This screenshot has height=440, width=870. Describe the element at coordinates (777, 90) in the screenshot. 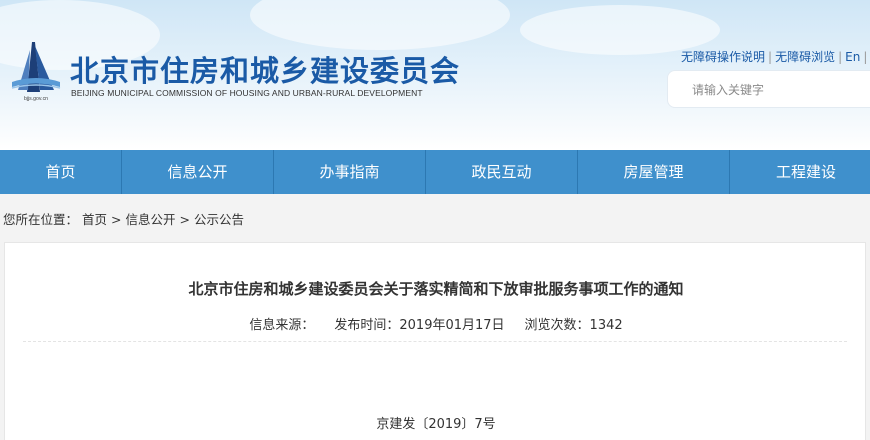

I see `search-input` at that location.